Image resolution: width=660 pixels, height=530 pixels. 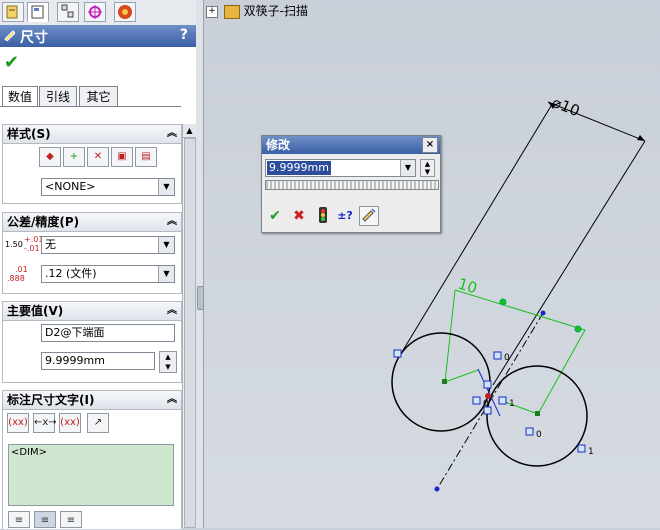 I want to click on close-button: ×, so click(x=430, y=145).